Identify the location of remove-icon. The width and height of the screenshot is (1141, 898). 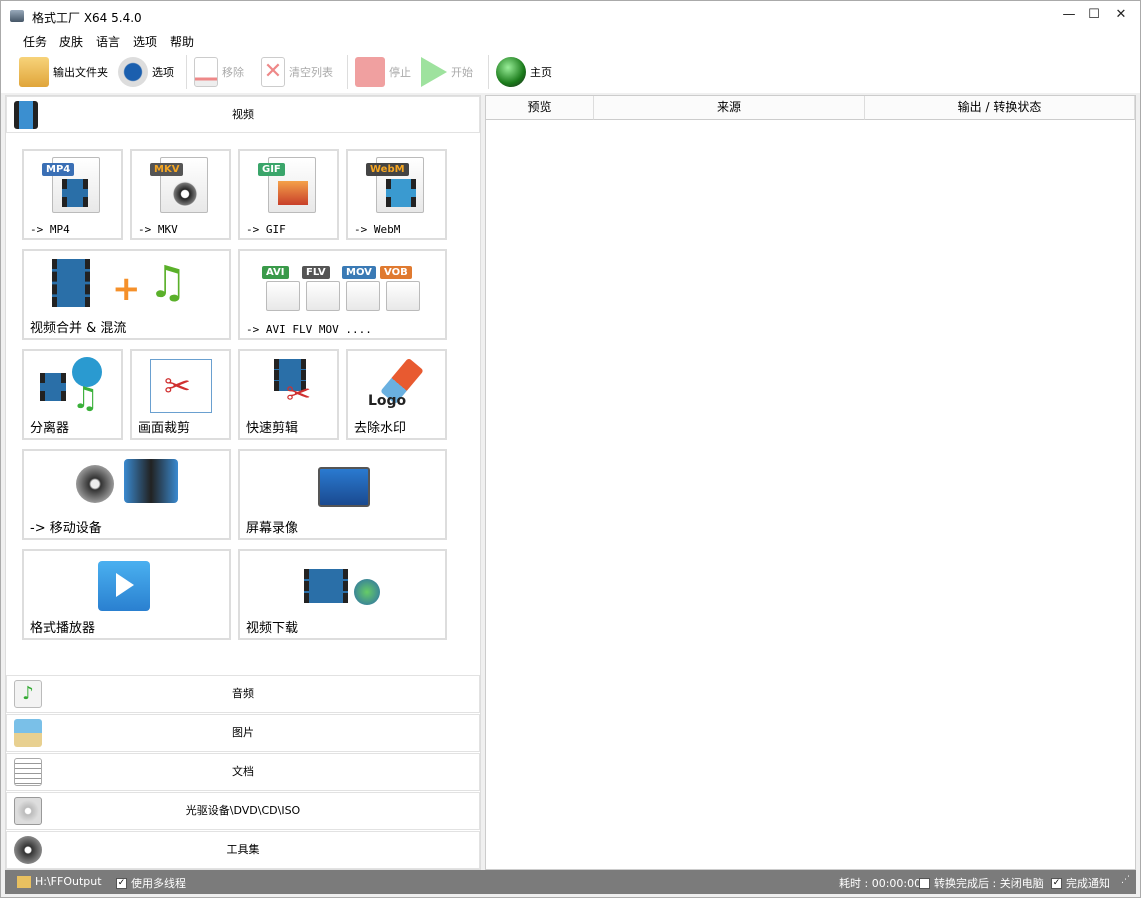
(206, 72).